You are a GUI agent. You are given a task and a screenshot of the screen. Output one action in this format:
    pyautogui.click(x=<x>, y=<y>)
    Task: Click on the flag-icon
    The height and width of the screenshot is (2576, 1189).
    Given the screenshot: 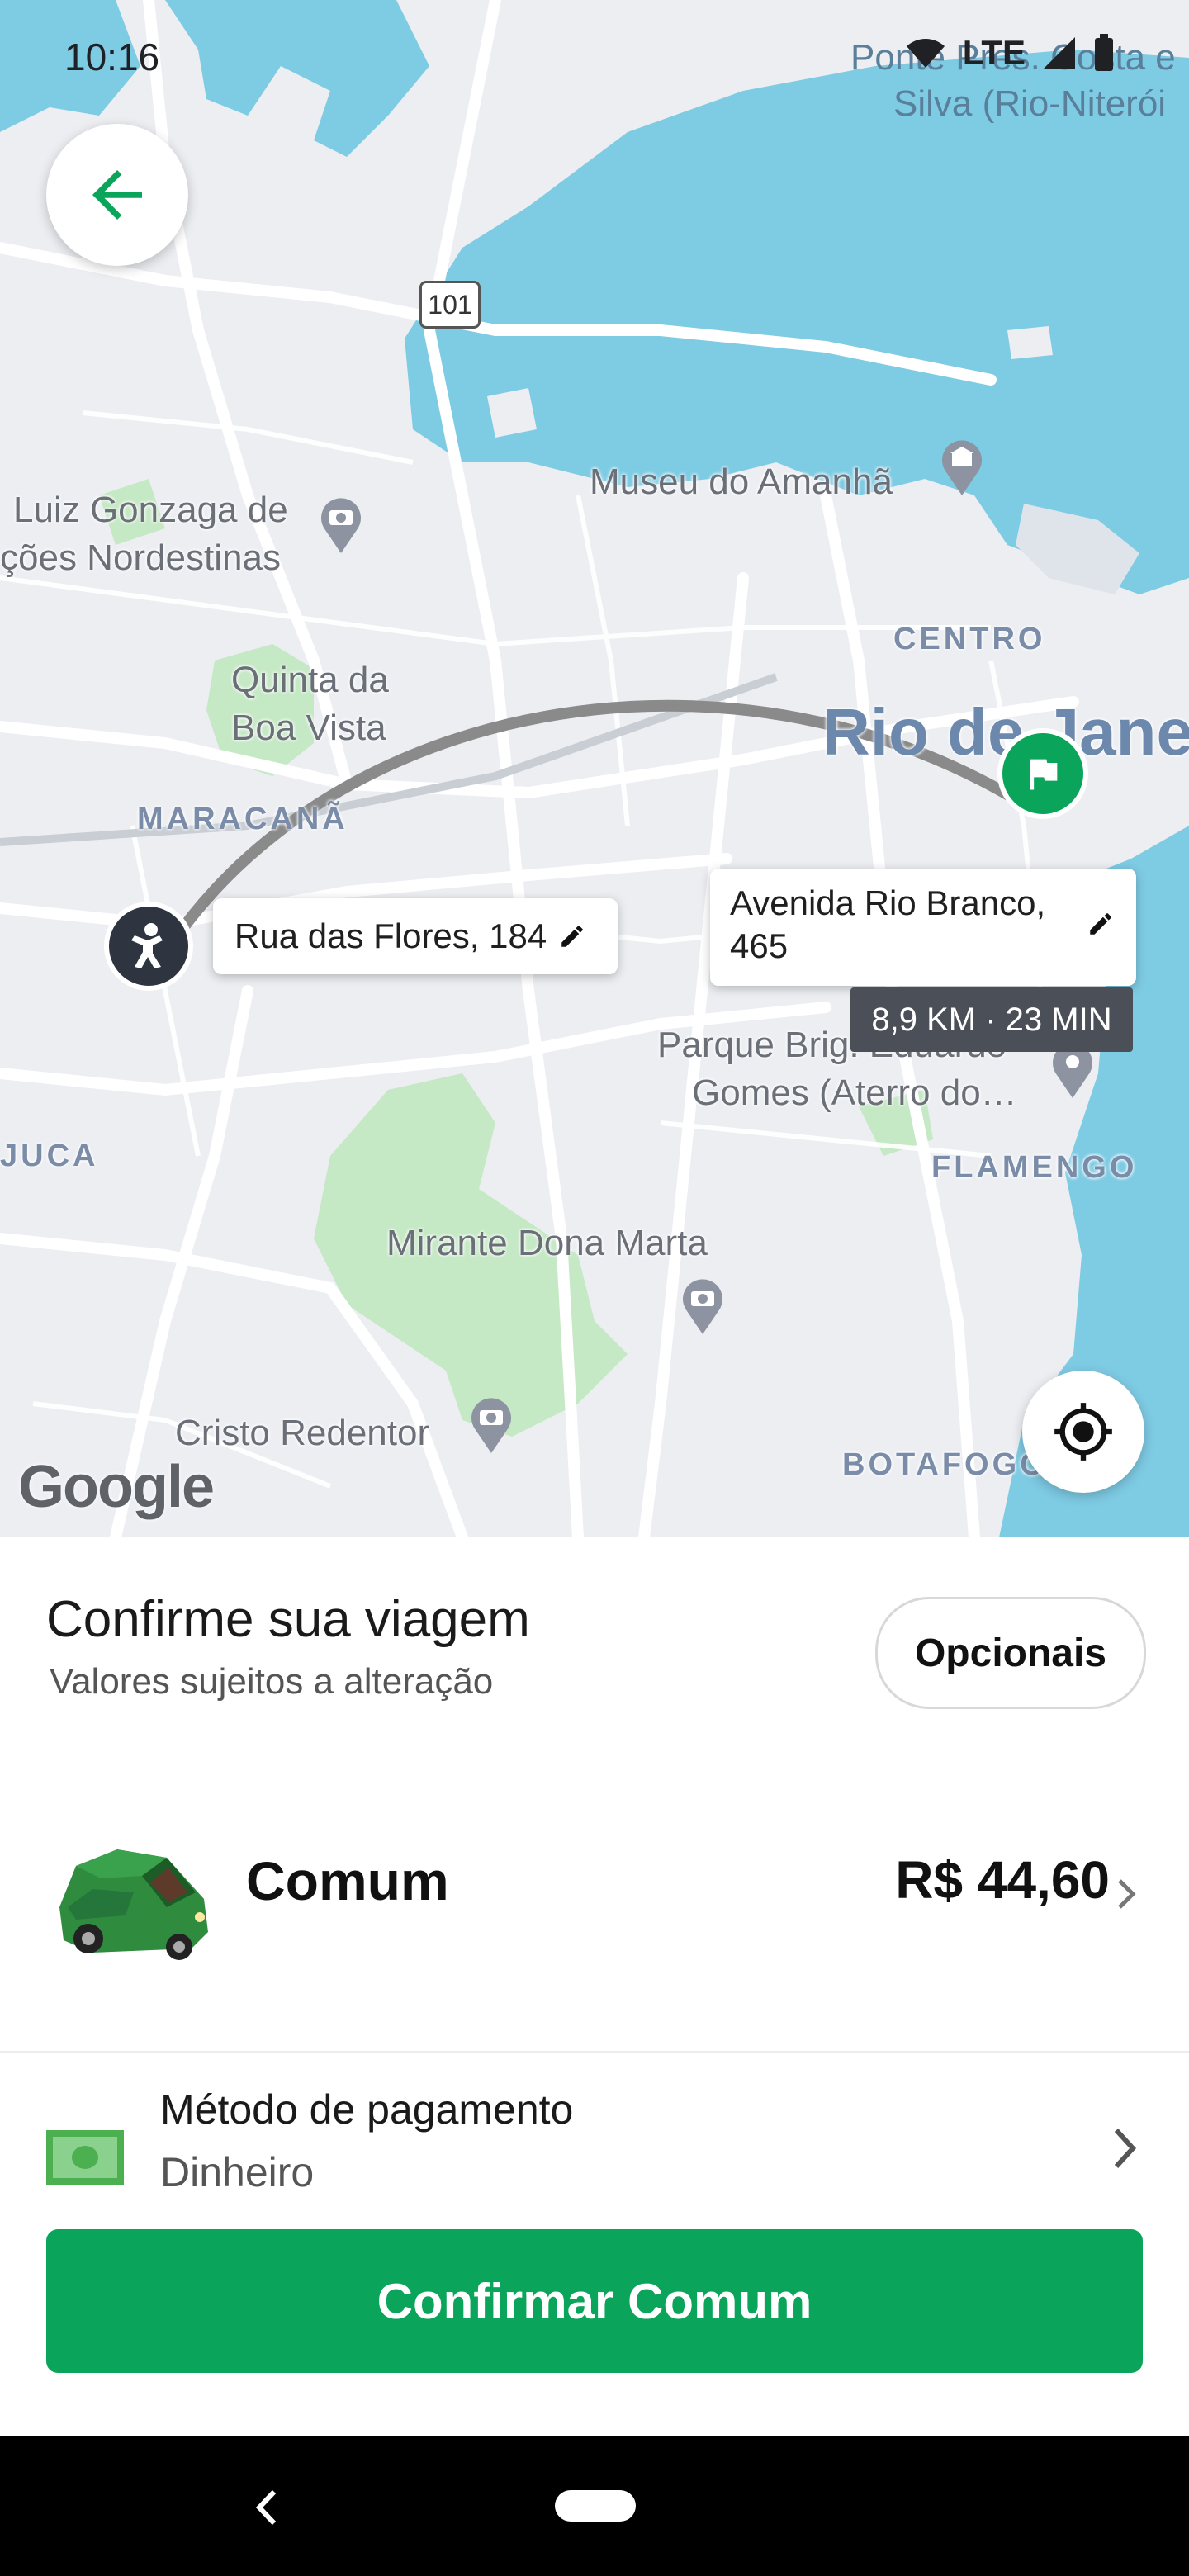 What is the action you would take?
    pyautogui.click(x=1044, y=774)
    